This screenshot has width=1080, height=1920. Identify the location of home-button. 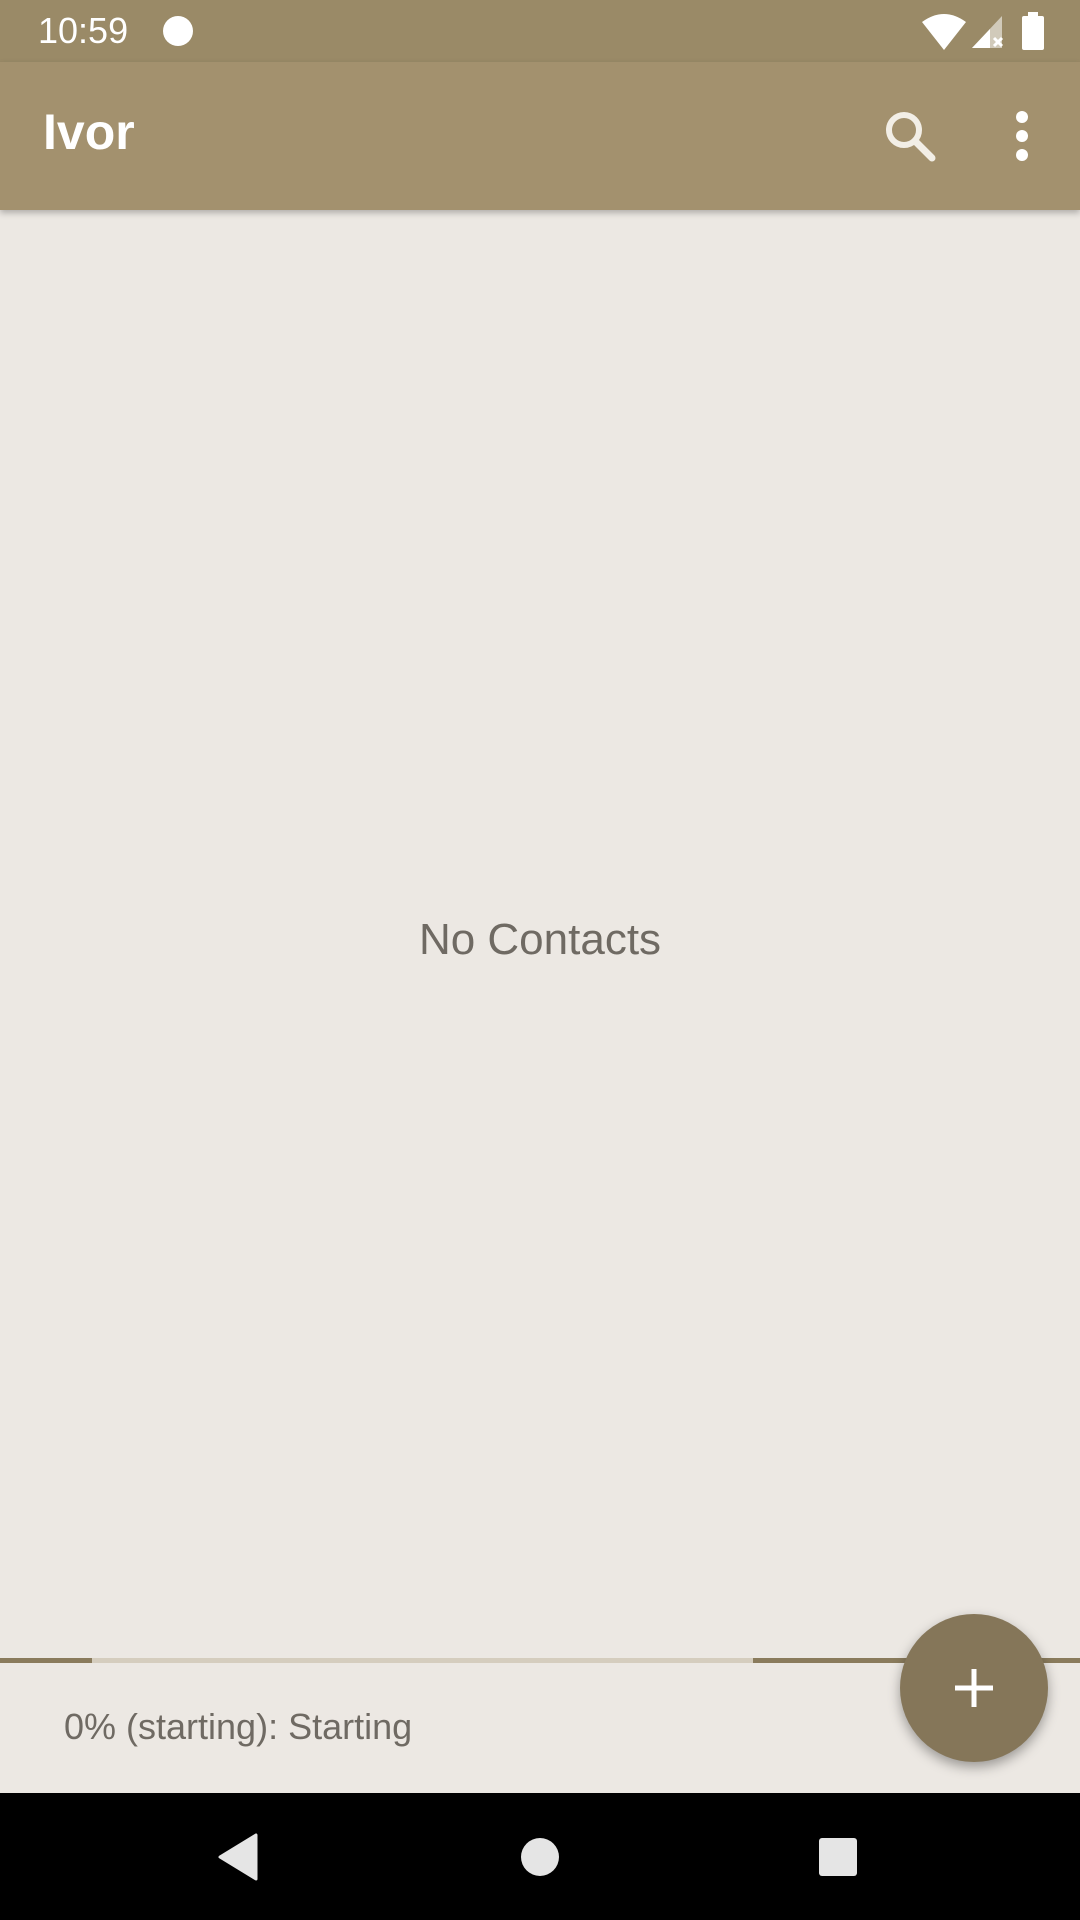
(540, 1857).